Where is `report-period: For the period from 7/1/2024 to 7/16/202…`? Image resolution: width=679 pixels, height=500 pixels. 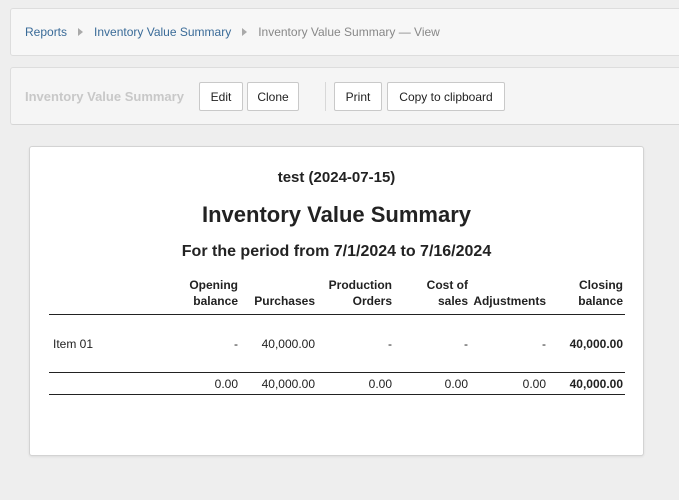 report-period: For the period from 7/1/2024 to 7/16/202… is located at coordinates (336, 251).